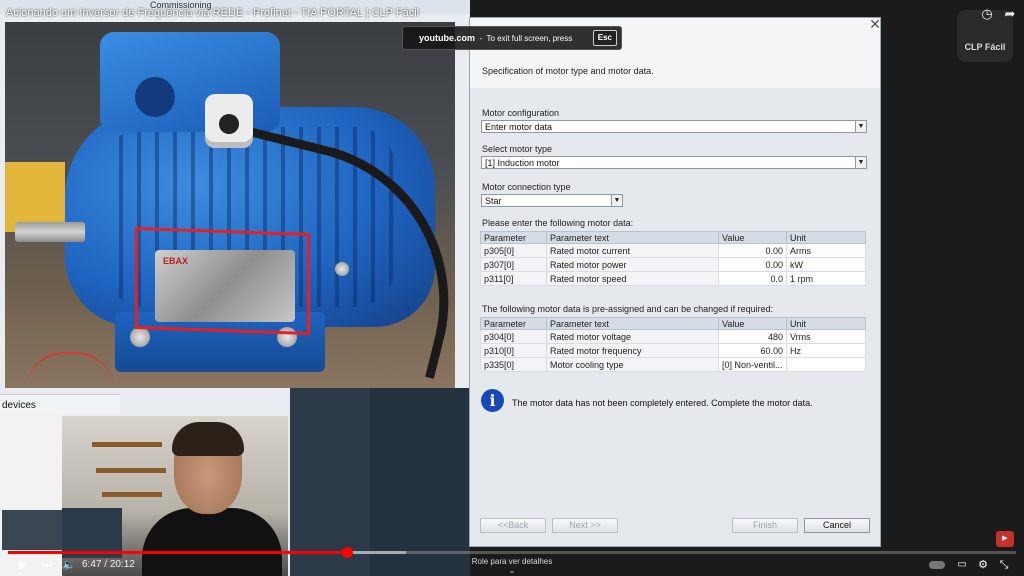 This screenshot has width=1024, height=576. I want to click on volume-icon: 🔈, so click(69, 565).